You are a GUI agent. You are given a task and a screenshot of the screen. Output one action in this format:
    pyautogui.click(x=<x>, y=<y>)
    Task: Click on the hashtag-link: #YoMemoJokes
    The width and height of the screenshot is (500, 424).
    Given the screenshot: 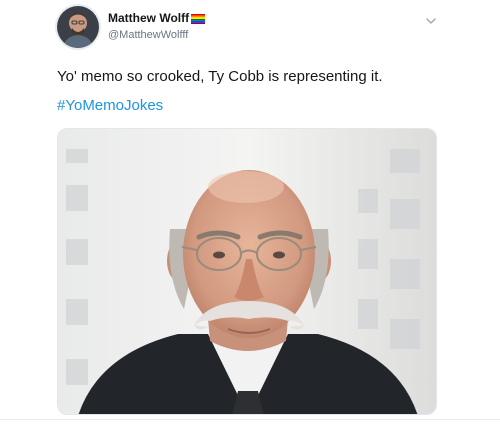 What is the action you would take?
    pyautogui.click(x=110, y=105)
    